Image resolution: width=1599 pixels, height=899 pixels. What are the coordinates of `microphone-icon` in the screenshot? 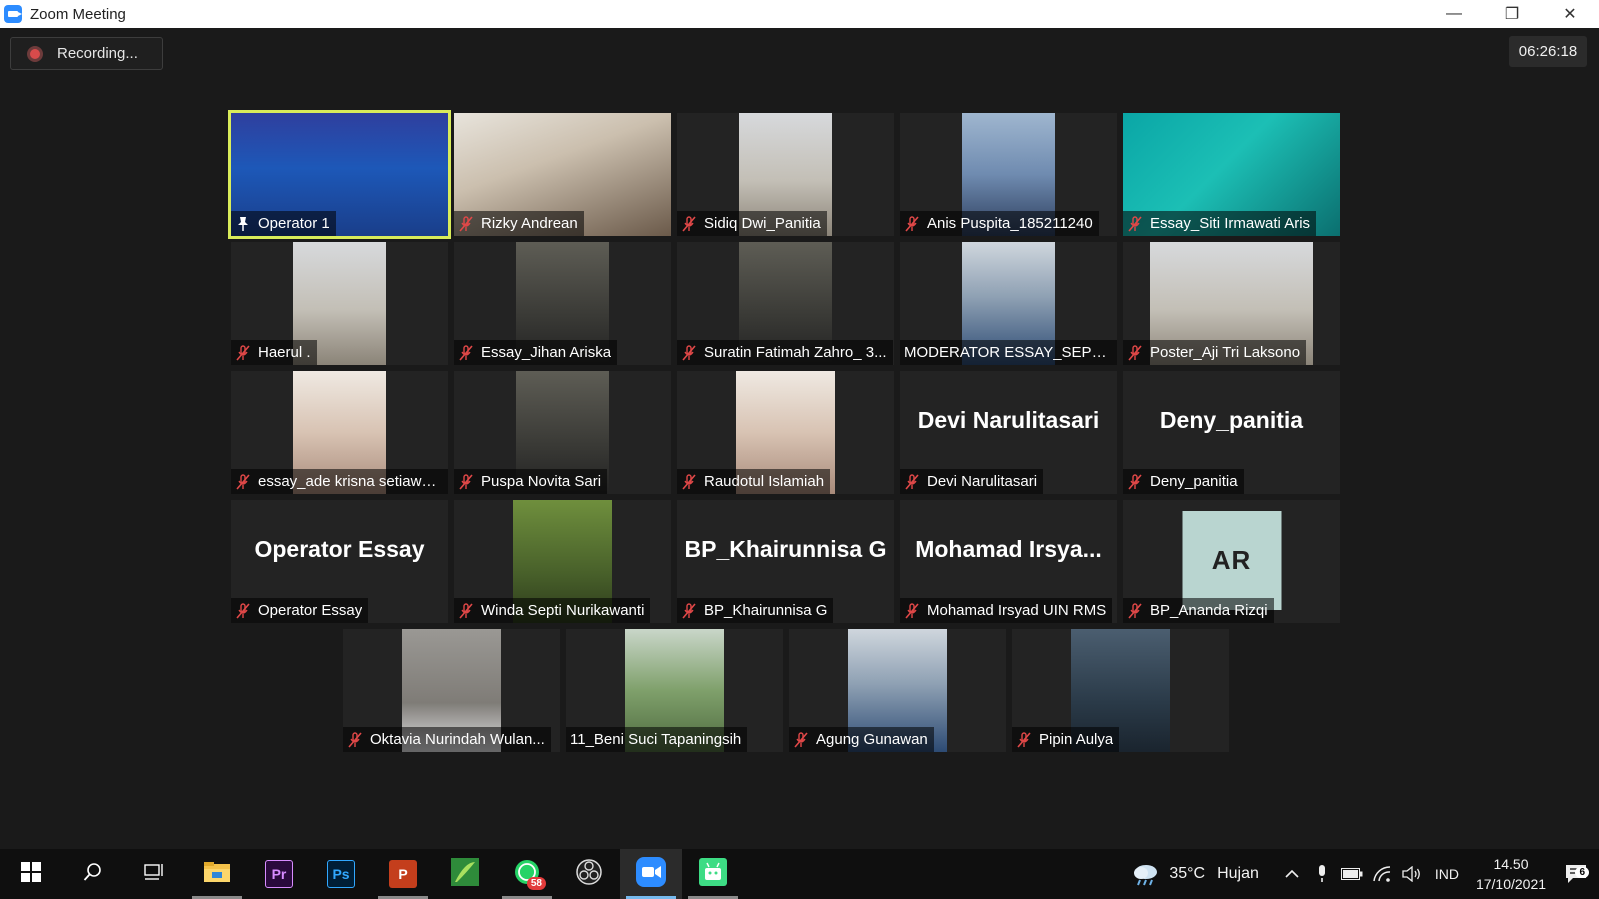 It's located at (1322, 874).